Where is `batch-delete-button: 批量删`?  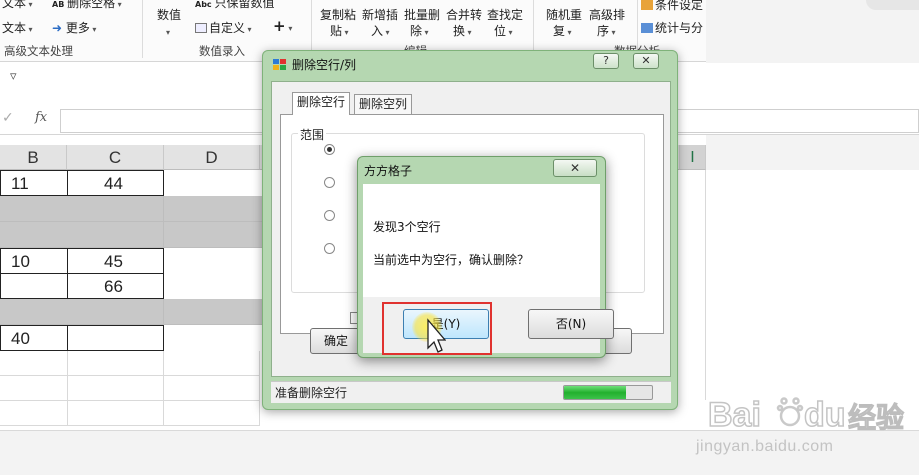
batch-delete-button: 批量删 is located at coordinates (422, 15).